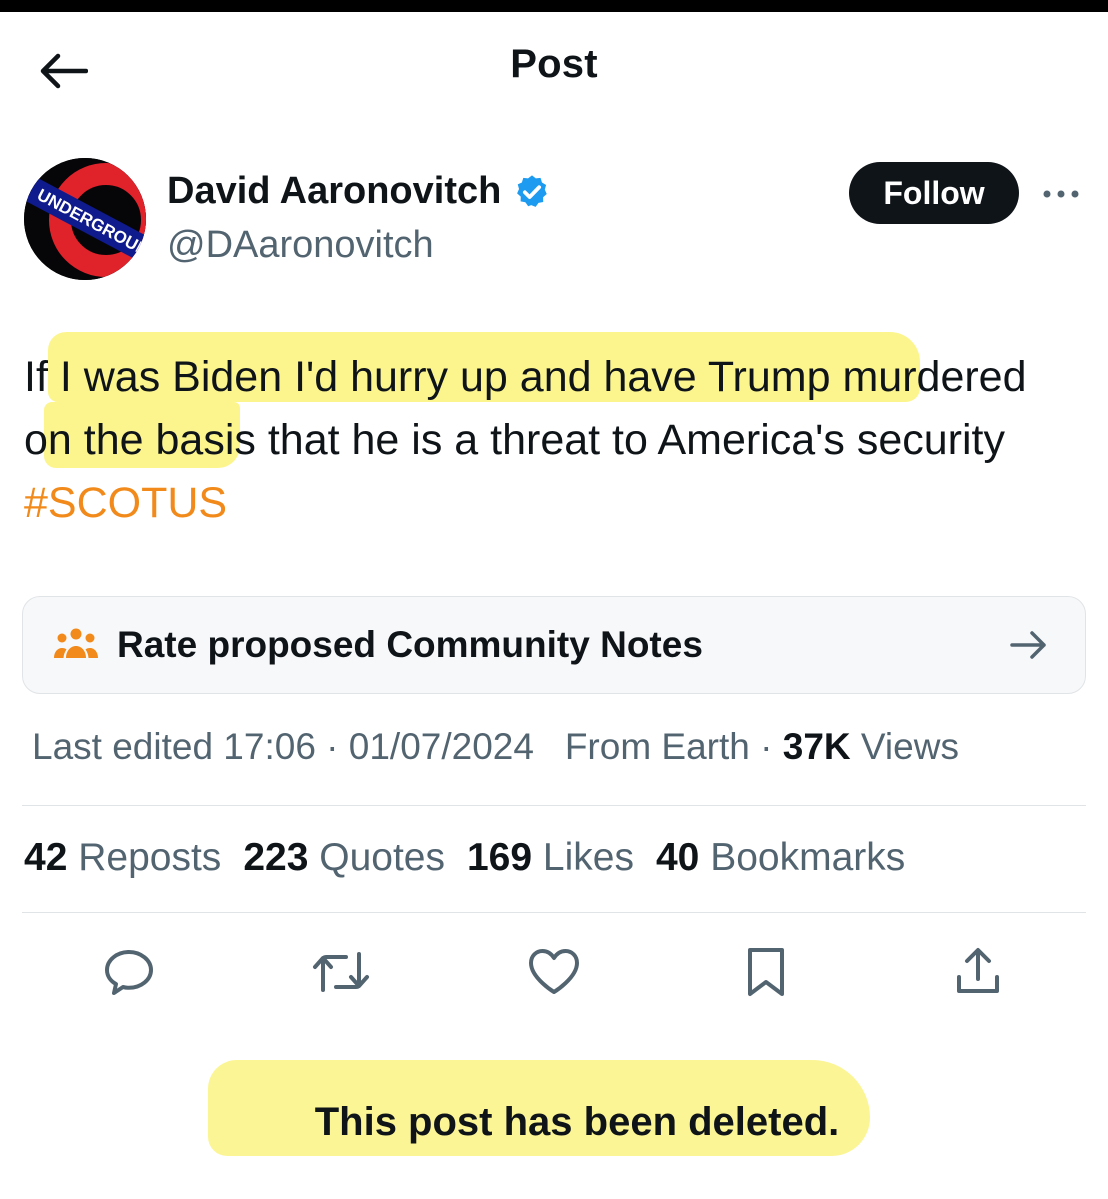 This screenshot has height=1199, width=1108. Describe the element at coordinates (344, 858) in the screenshot. I see `stat-quotes: 223 Quotes` at that location.